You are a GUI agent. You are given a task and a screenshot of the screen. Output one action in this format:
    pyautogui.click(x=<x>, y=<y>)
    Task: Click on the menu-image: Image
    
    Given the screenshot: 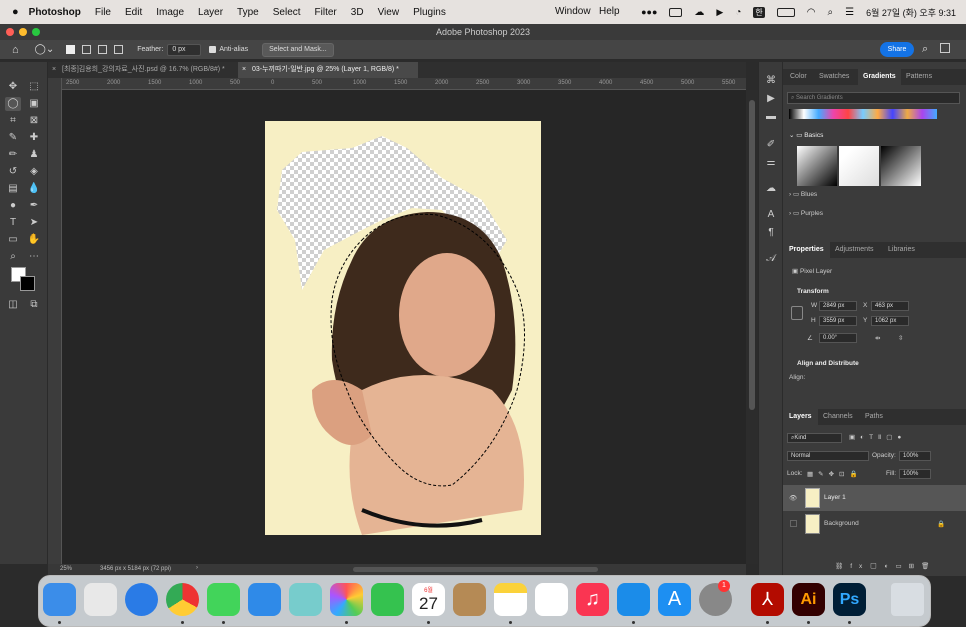 What is the action you would take?
    pyautogui.click(x=170, y=12)
    